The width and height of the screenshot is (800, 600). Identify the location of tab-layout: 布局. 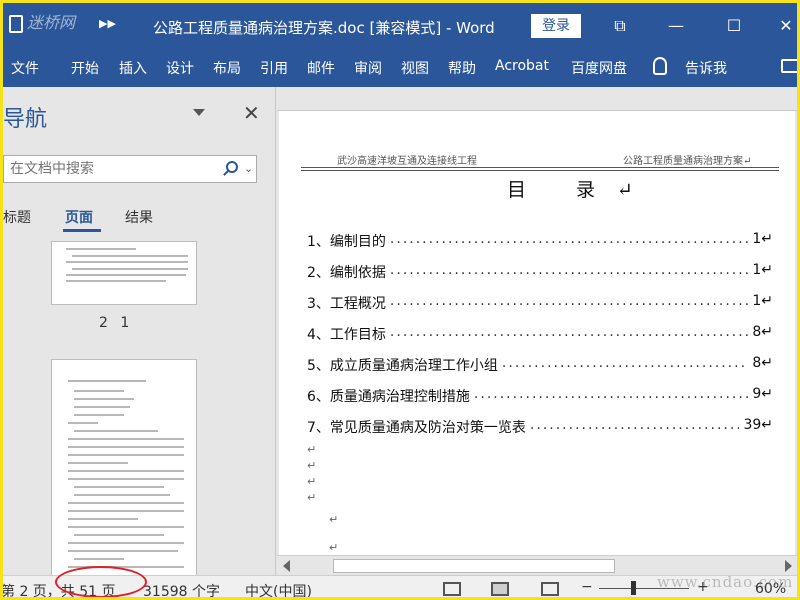
(227, 68).